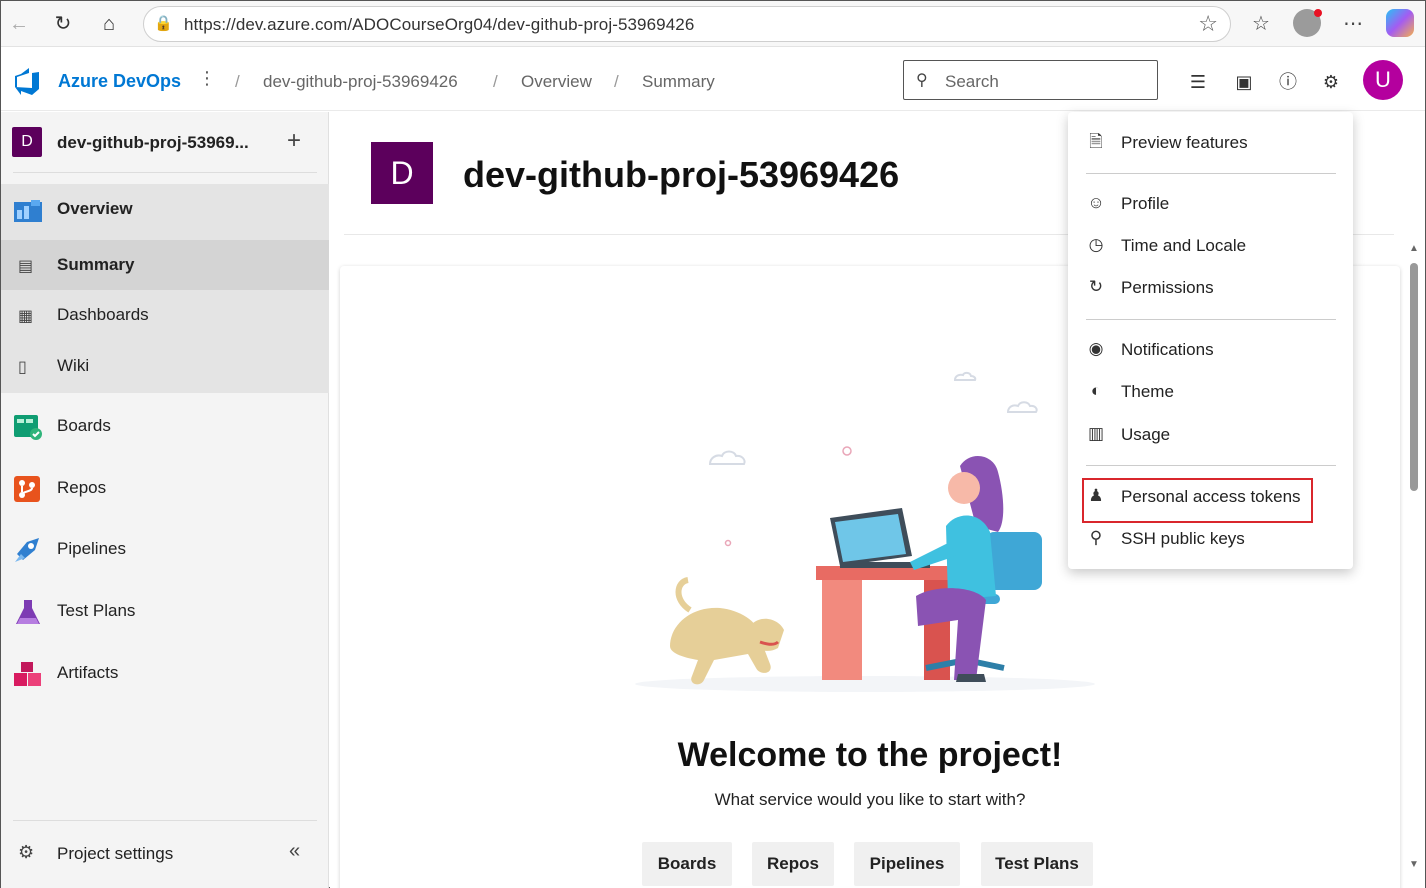 Image resolution: width=1426 pixels, height=888 pixels. What do you see at coordinates (115, 853) in the screenshot?
I see `project-settings-label: Project settings` at bounding box center [115, 853].